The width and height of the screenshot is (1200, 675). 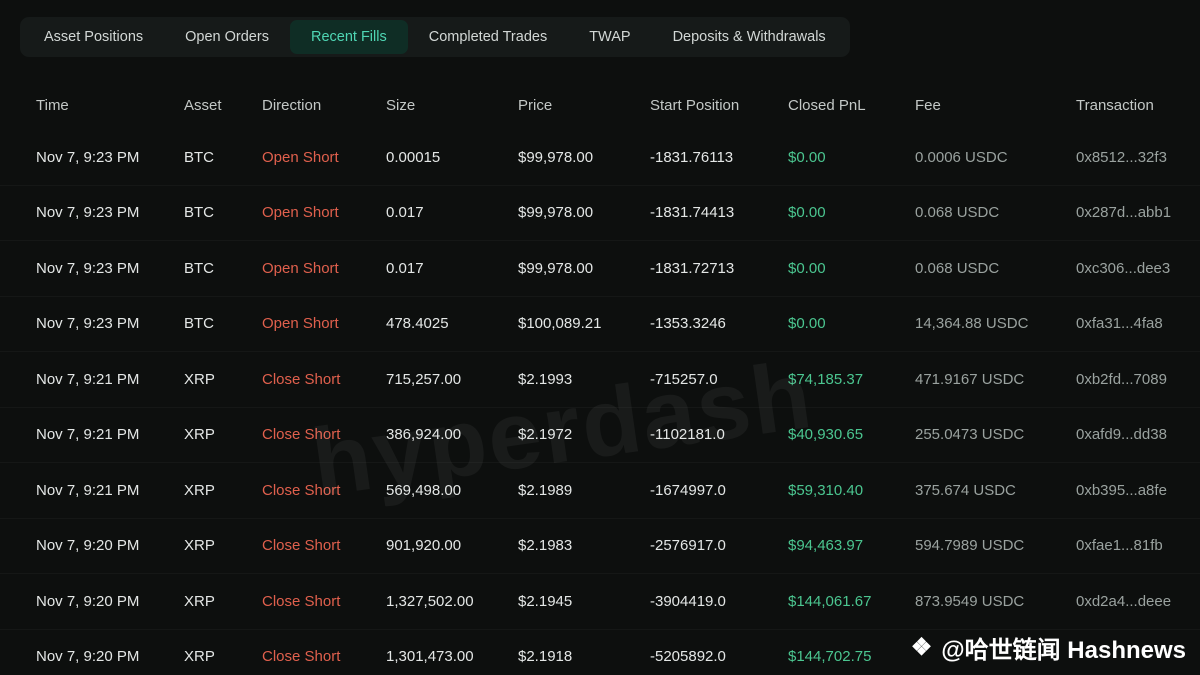 I want to click on cell-fee: 375.674 USDC, so click(x=965, y=490).